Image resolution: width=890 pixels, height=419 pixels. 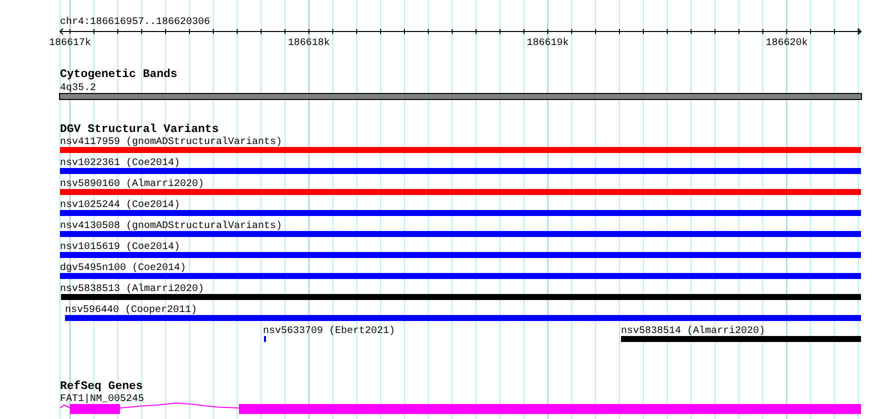 What do you see at coordinates (460, 96) in the screenshot?
I see `cytoband-bar` at bounding box center [460, 96].